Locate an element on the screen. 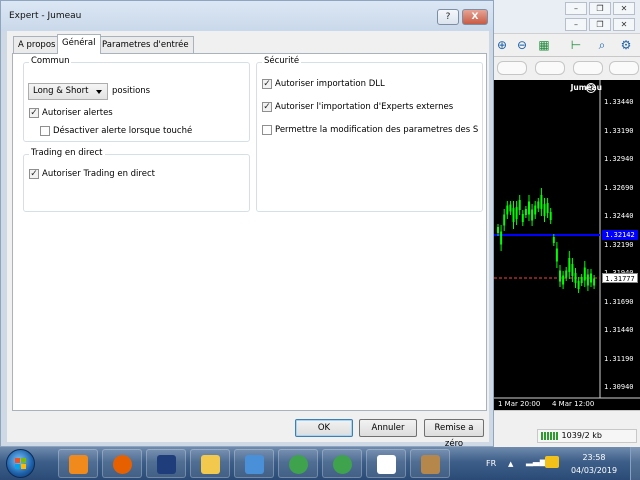 The height and width of the screenshot is (480, 640). network-signal-icon: ▂▃▅ is located at coordinates (536, 462).